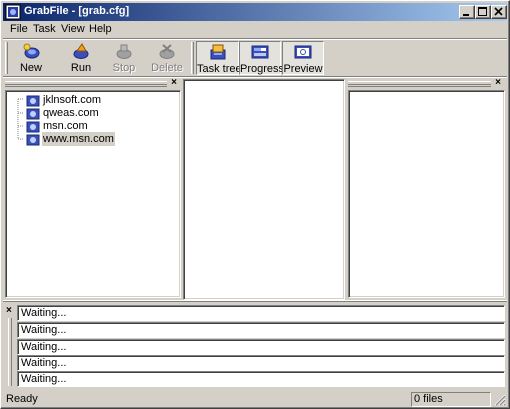 The image size is (510, 409). Describe the element at coordinates (9, 310) in the screenshot. I see `log-close-icon: ×` at that location.